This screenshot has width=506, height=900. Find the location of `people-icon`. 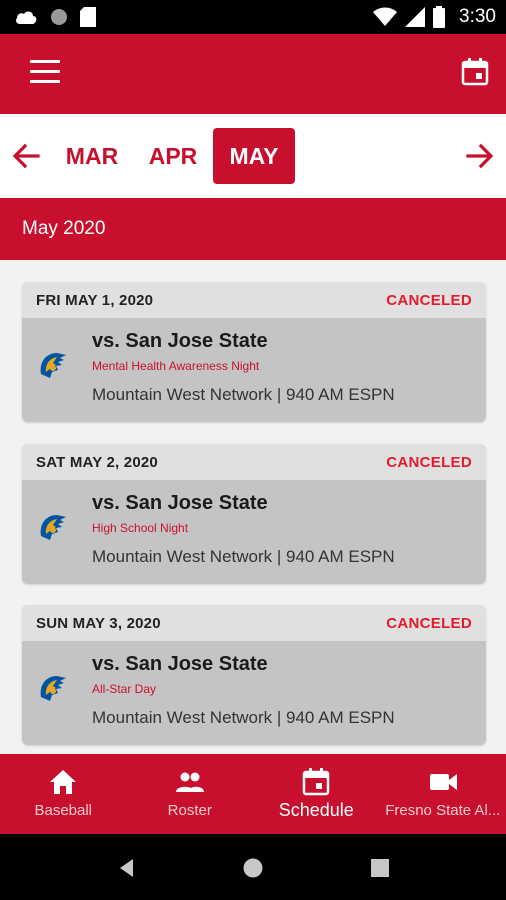

people-icon is located at coordinates (189, 782).